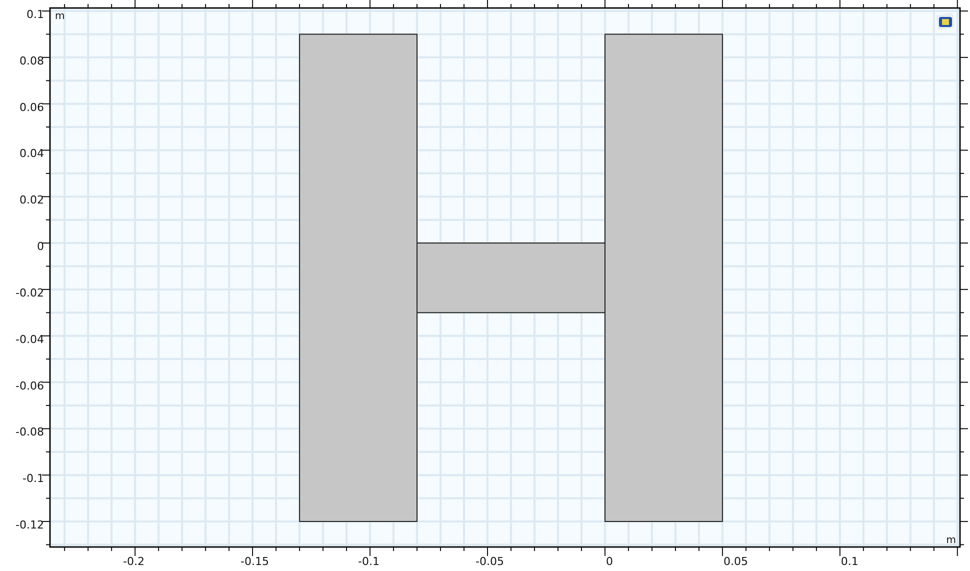 The image size is (970, 571). Describe the element at coordinates (32, 61) in the screenshot. I see `y-tick-label: 0.08` at that location.